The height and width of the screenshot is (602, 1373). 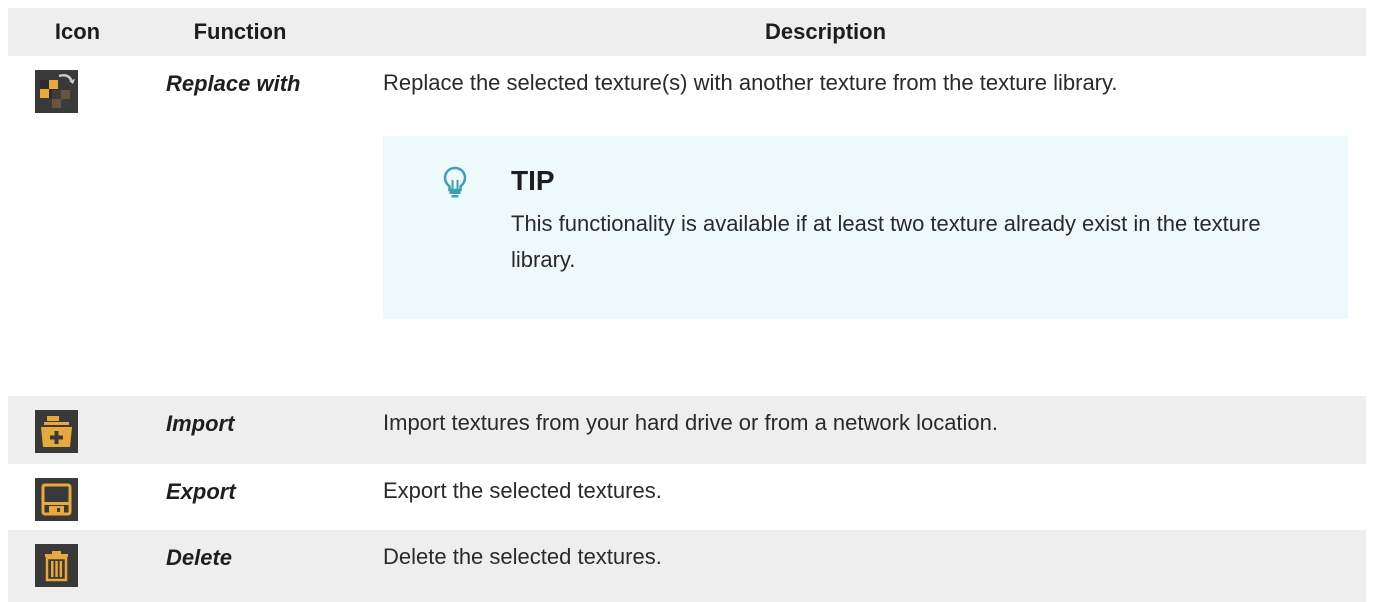 I want to click on header-function: Function, so click(x=240, y=31).